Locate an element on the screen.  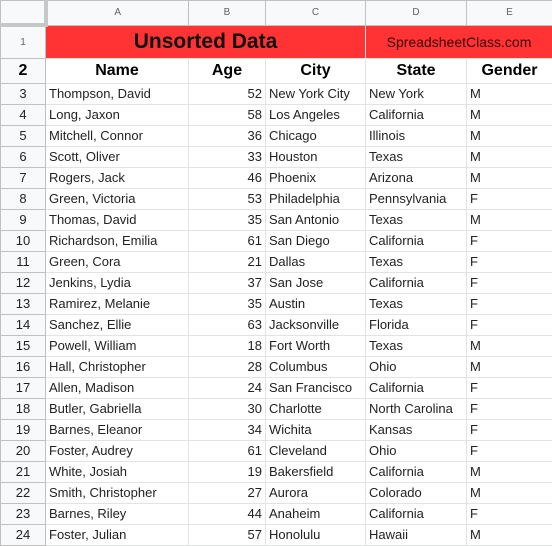
row-header: 2 is located at coordinates (23, 70).